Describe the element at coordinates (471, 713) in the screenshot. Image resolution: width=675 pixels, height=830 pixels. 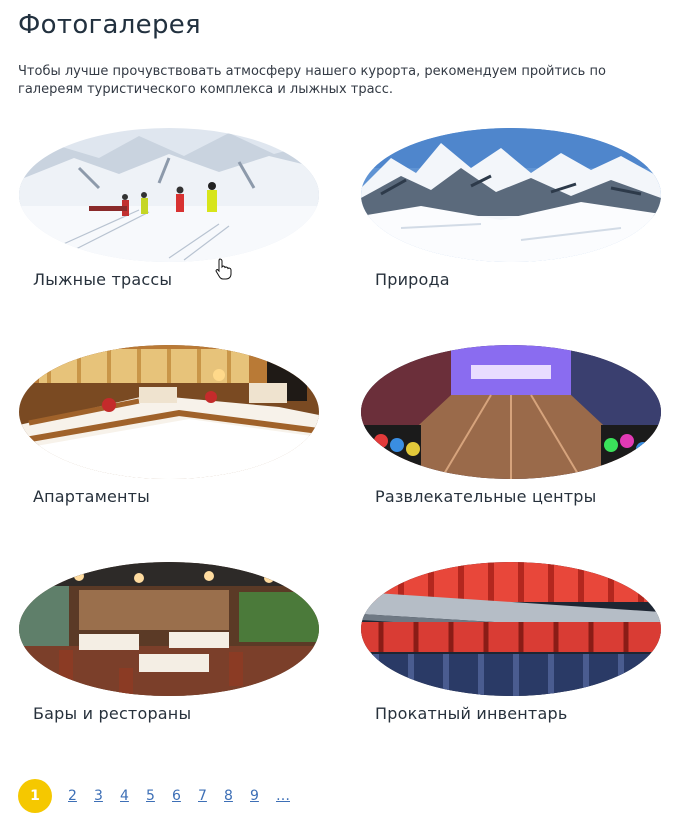
I see `gallery-item-label: Прокатный инвентарь` at that location.